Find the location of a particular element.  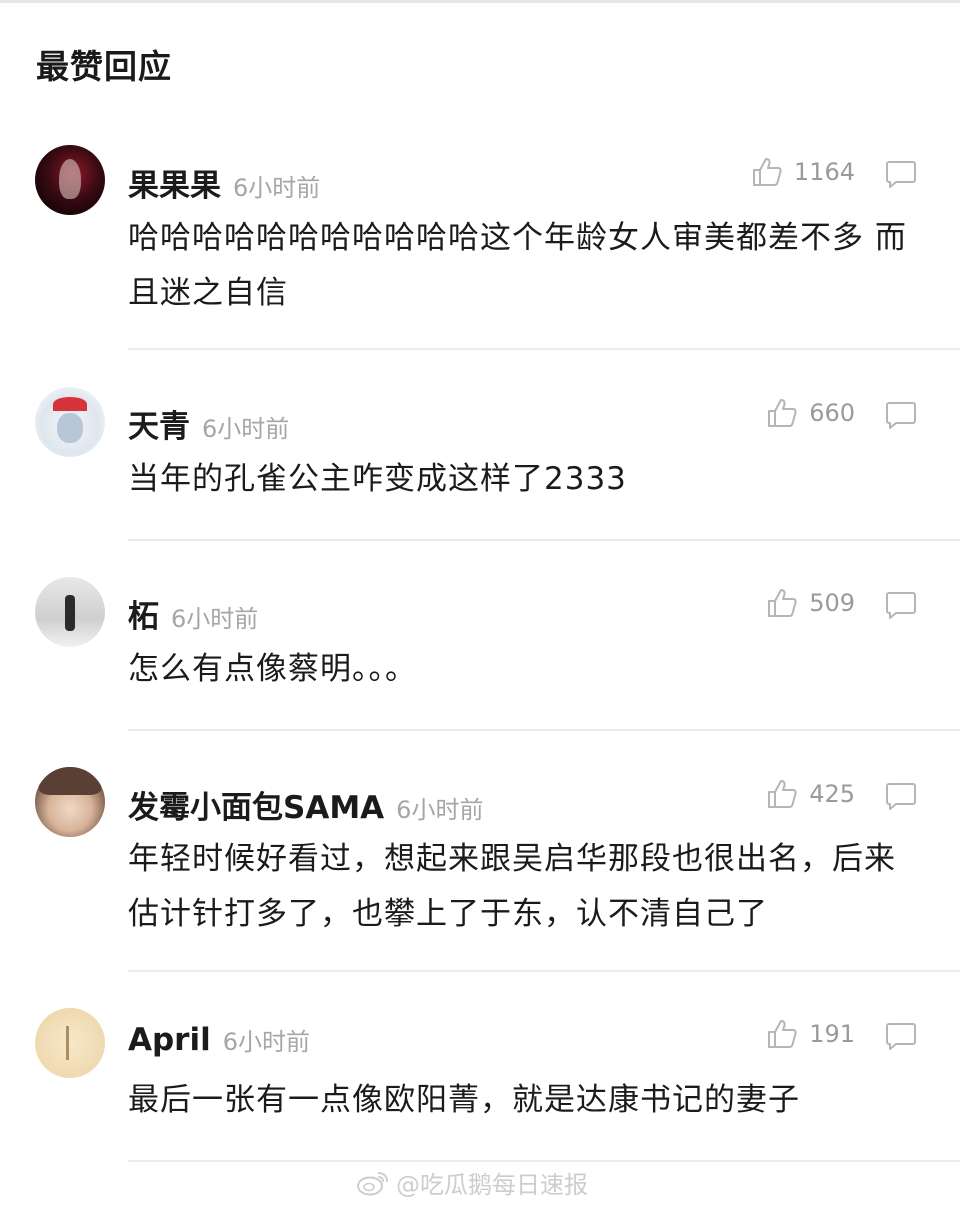

comment-text: 最后一张有一点像欧阳菁，就是达康书记的妻子 is located at coordinates (464, 1100).